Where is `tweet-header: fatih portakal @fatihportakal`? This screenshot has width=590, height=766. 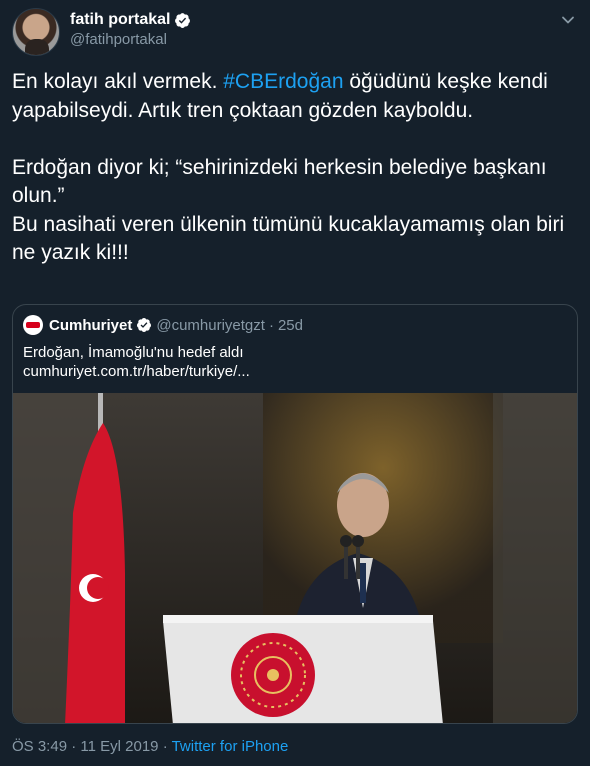 tweet-header: fatih portakal @fatihportakal is located at coordinates (295, 32).